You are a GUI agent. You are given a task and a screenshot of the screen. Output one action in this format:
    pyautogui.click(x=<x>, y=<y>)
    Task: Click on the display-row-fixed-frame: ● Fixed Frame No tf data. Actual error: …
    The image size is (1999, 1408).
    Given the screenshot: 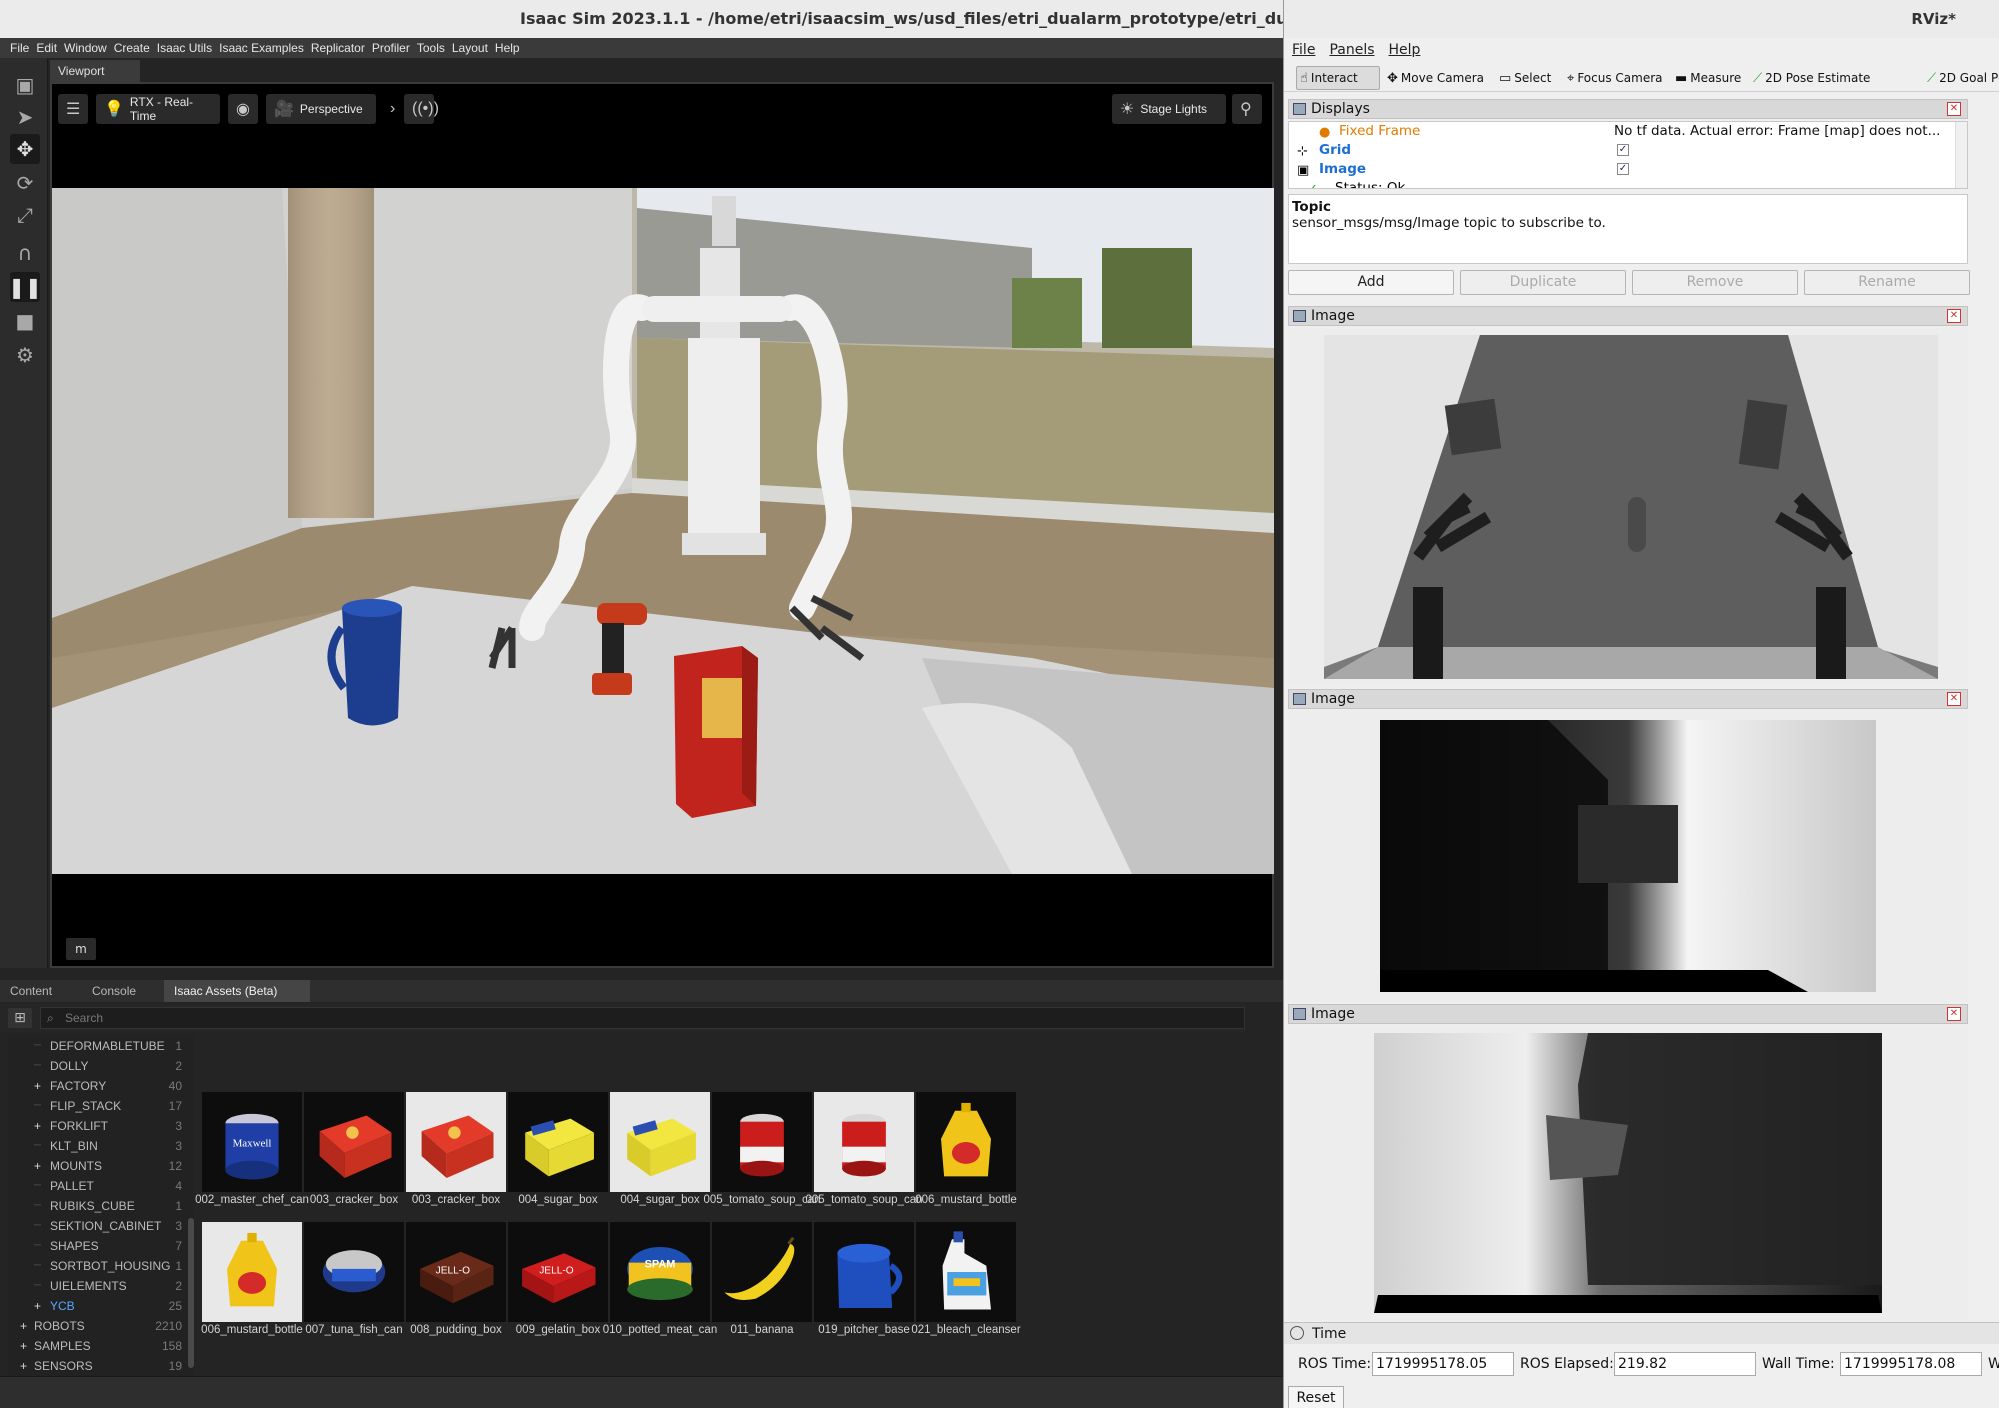 What is the action you would take?
    pyautogui.click(x=1619, y=131)
    